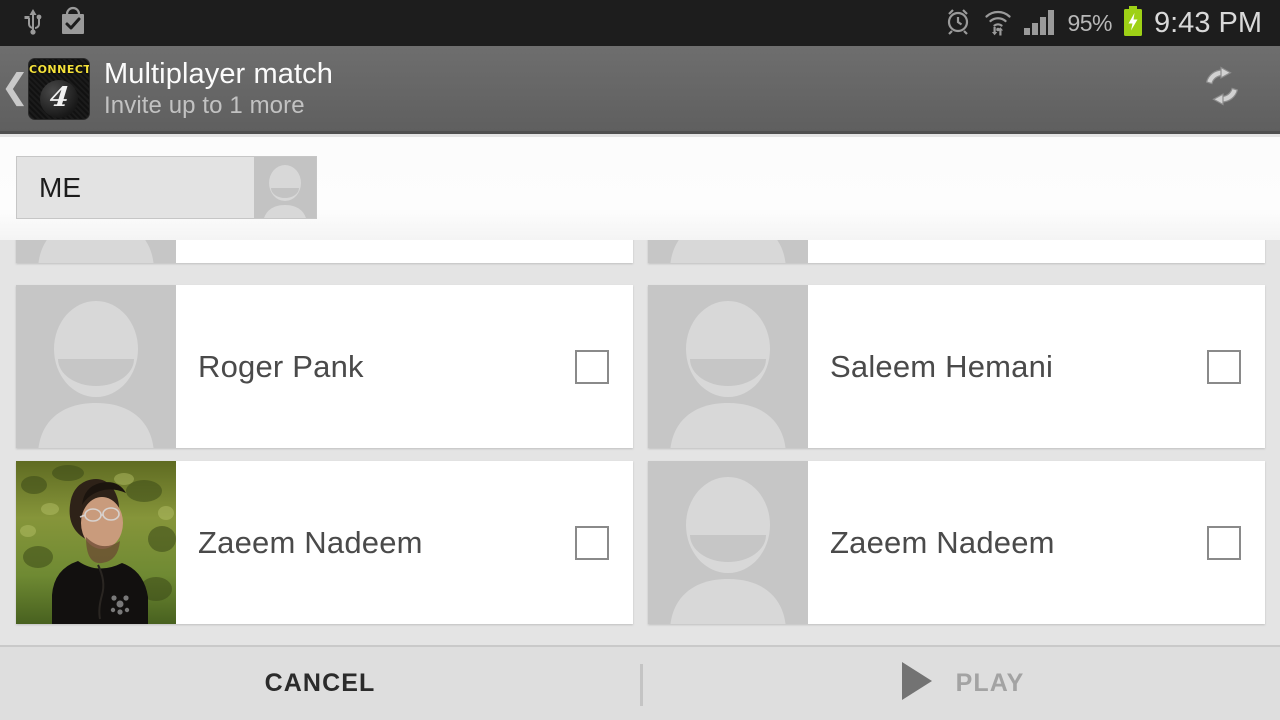 The width and height of the screenshot is (1280, 720). I want to click on alarm-icon, so click(958, 23).